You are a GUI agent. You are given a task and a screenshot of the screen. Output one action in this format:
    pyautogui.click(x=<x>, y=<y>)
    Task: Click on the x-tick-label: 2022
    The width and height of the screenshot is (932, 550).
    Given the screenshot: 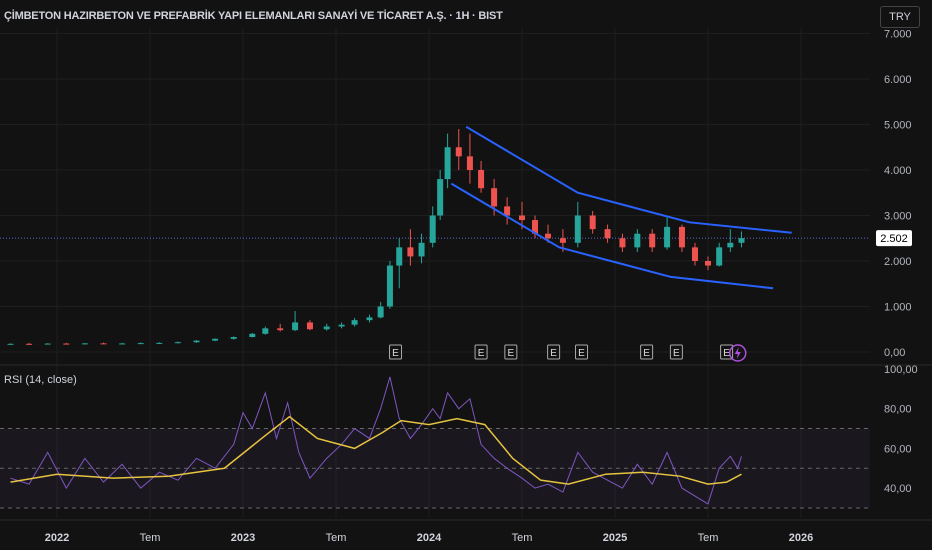 What is the action you would take?
    pyautogui.click(x=57, y=538)
    